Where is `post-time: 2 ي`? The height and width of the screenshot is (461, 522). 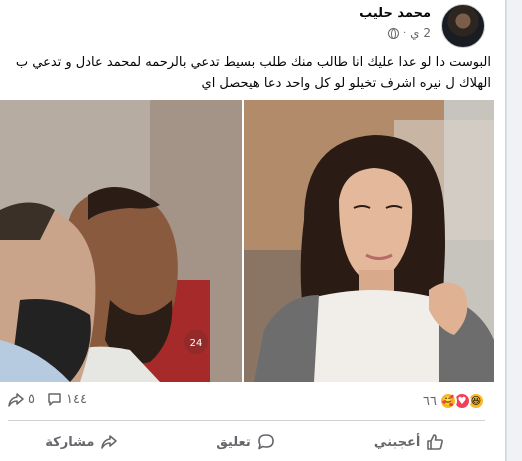 post-time: 2 ي is located at coordinates (420, 33).